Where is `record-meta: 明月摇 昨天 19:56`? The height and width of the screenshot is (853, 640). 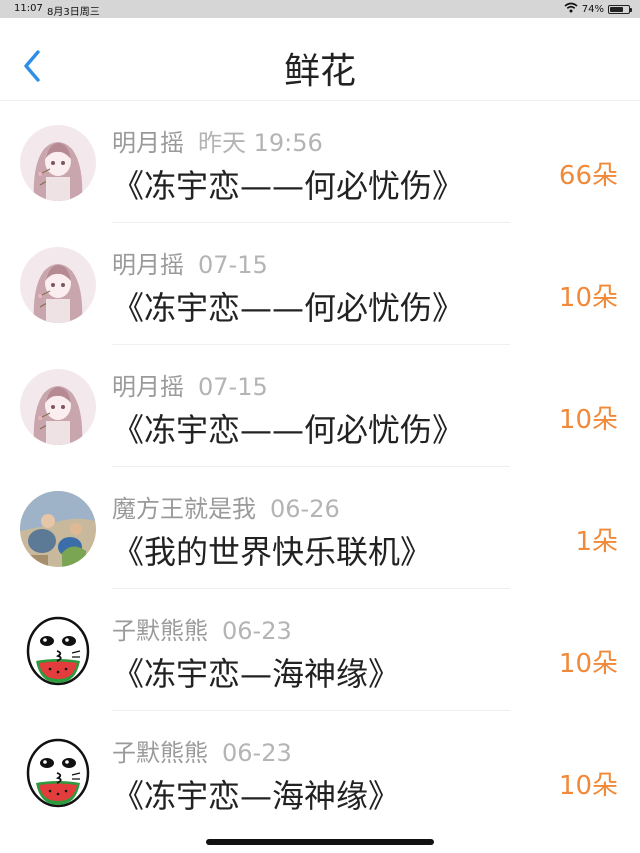
record-meta: 明月摇 昨天 19:56 is located at coordinates (217, 140).